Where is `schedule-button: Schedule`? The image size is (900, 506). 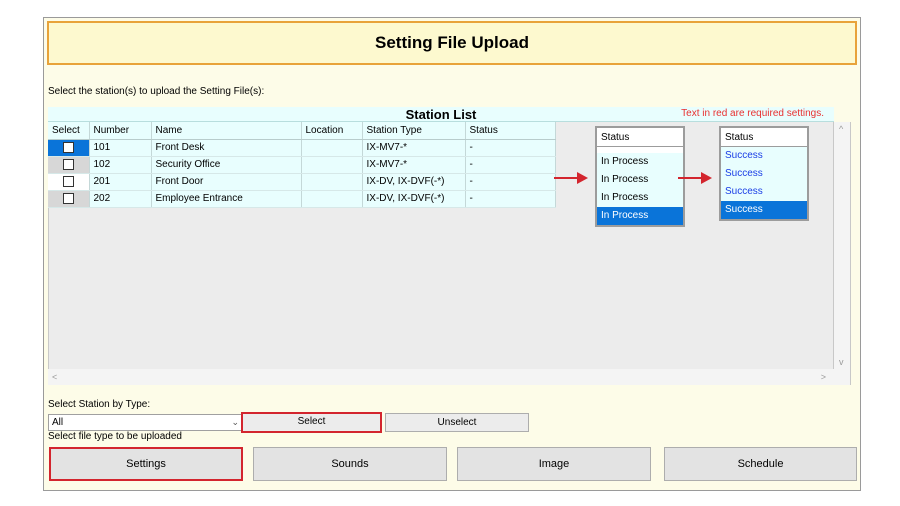 schedule-button: Schedule is located at coordinates (760, 464).